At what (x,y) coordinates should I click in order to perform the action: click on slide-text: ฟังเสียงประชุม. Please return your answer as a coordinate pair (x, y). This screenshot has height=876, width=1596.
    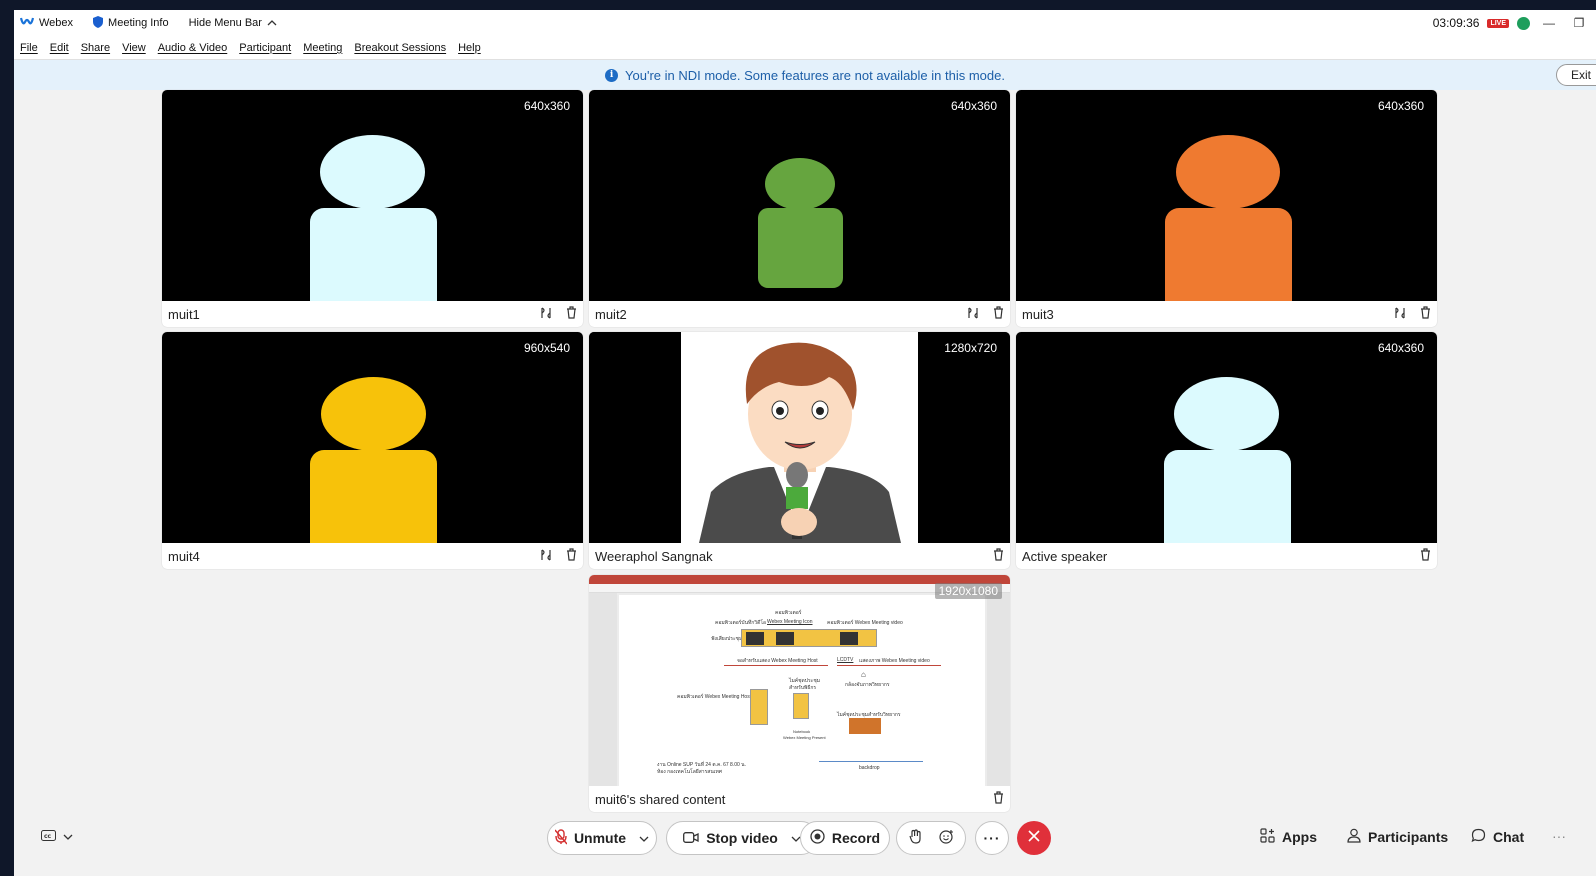
    Looking at the image, I should click on (727, 639).